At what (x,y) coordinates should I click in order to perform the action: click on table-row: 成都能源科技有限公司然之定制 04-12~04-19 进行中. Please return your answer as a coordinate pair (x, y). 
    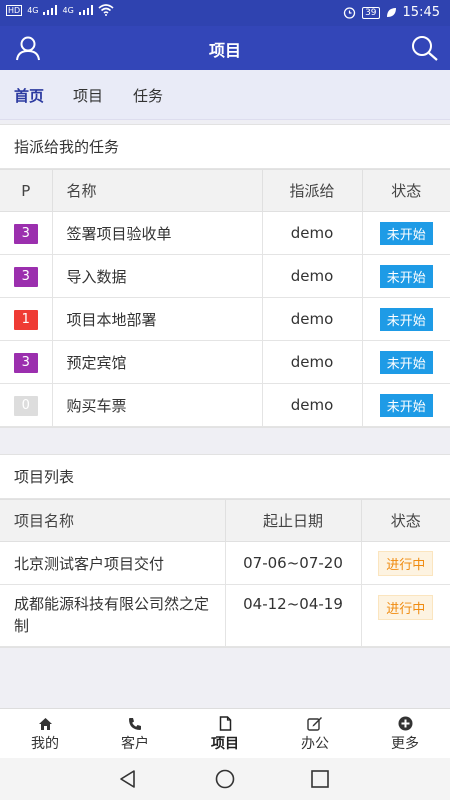
    Looking at the image, I should click on (225, 615).